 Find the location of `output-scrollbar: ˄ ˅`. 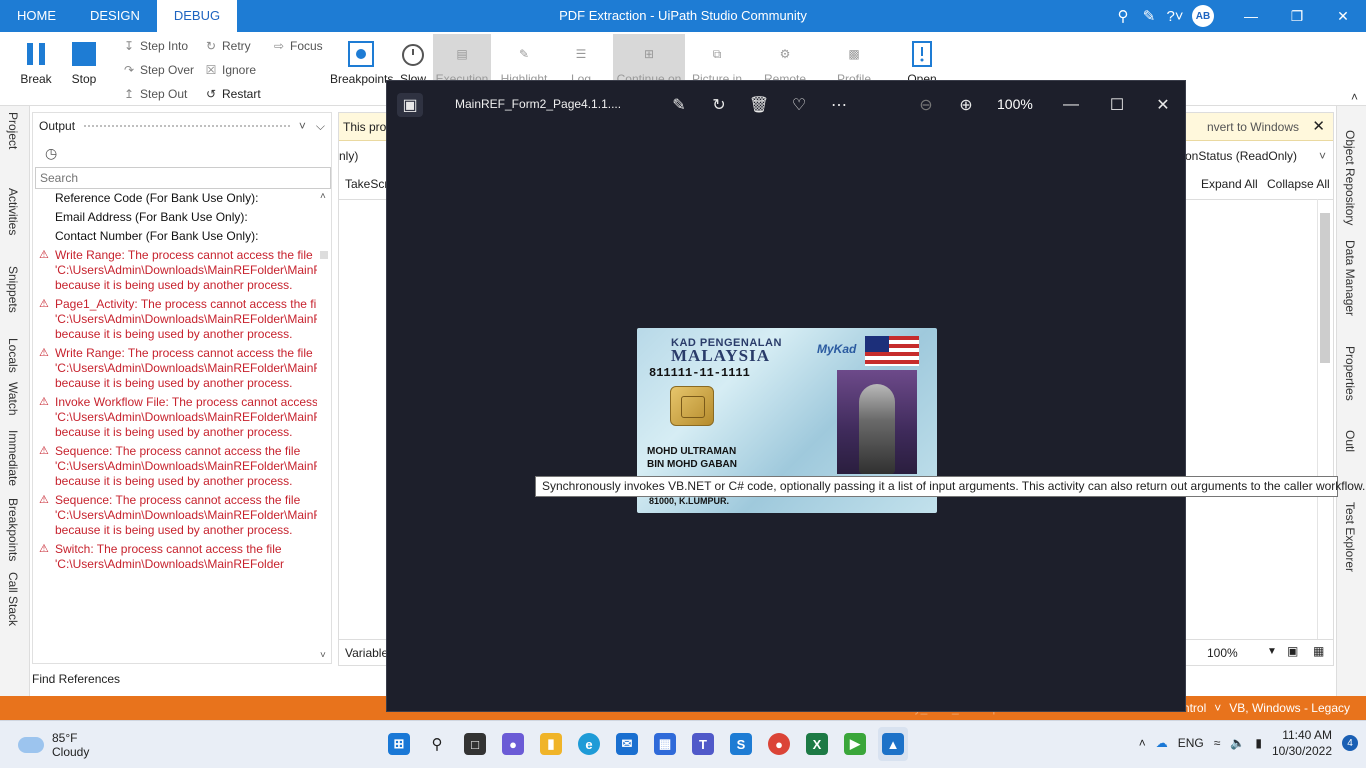

output-scrollbar: ˄ ˅ is located at coordinates (324, 426).